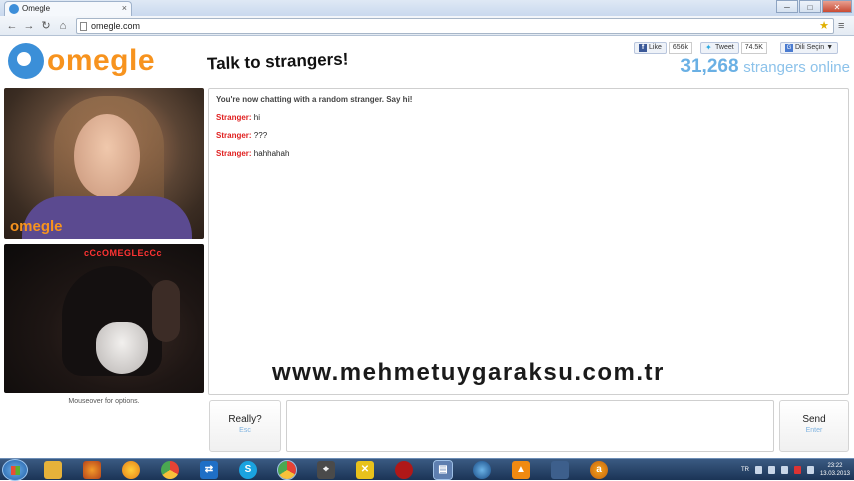  What do you see at coordinates (796, 67) in the screenshot?
I see `online-label: strangers online` at bounding box center [796, 67].